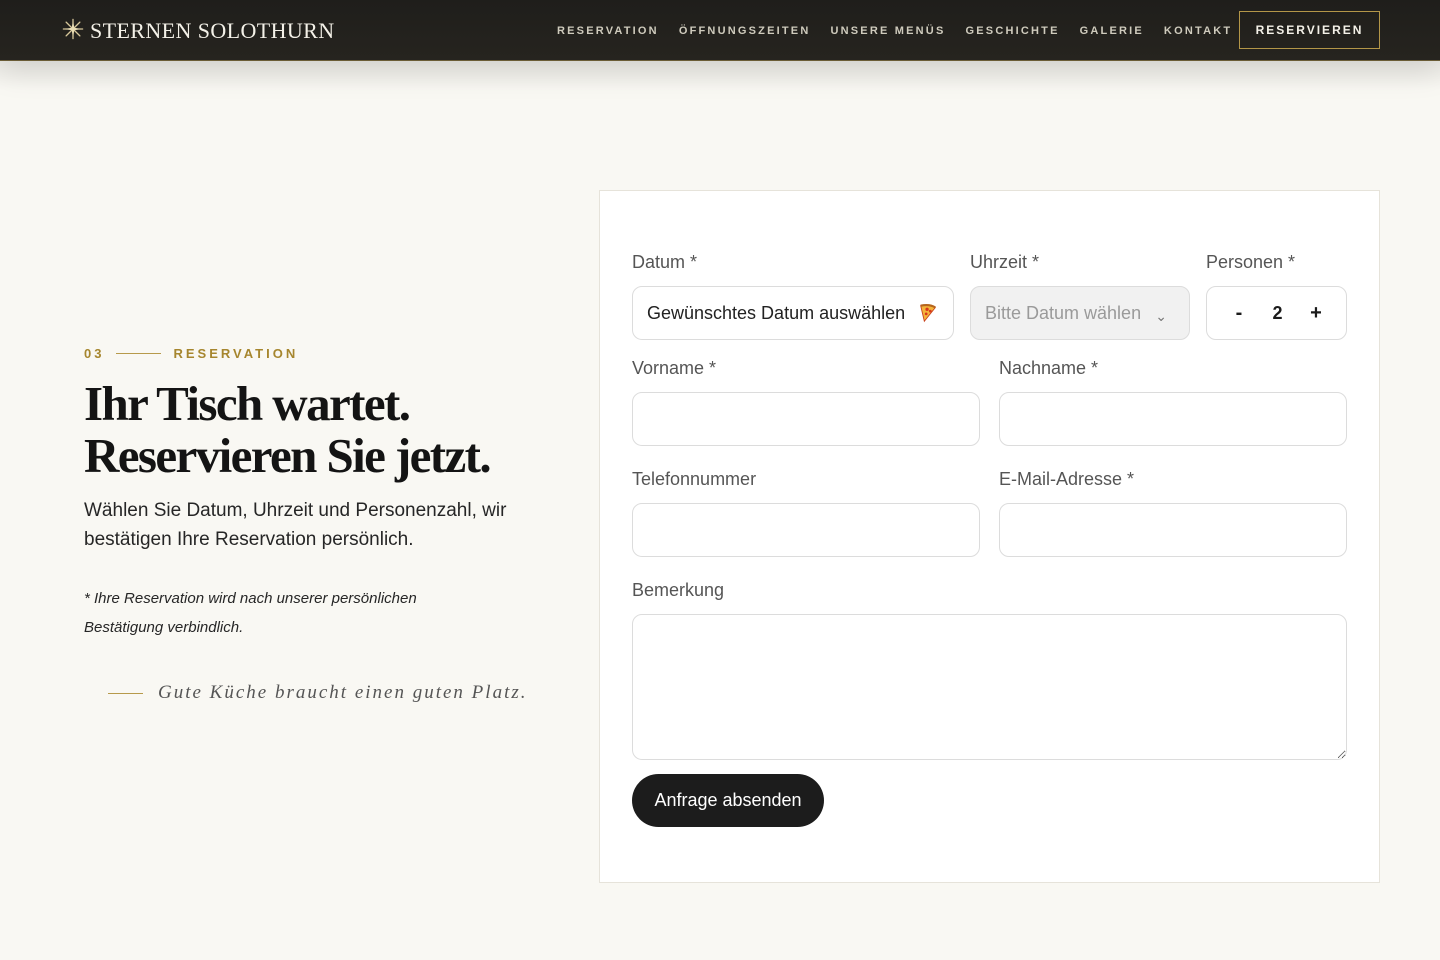 The width and height of the screenshot is (1440, 960). I want to click on date-label: Datum *, so click(665, 262).